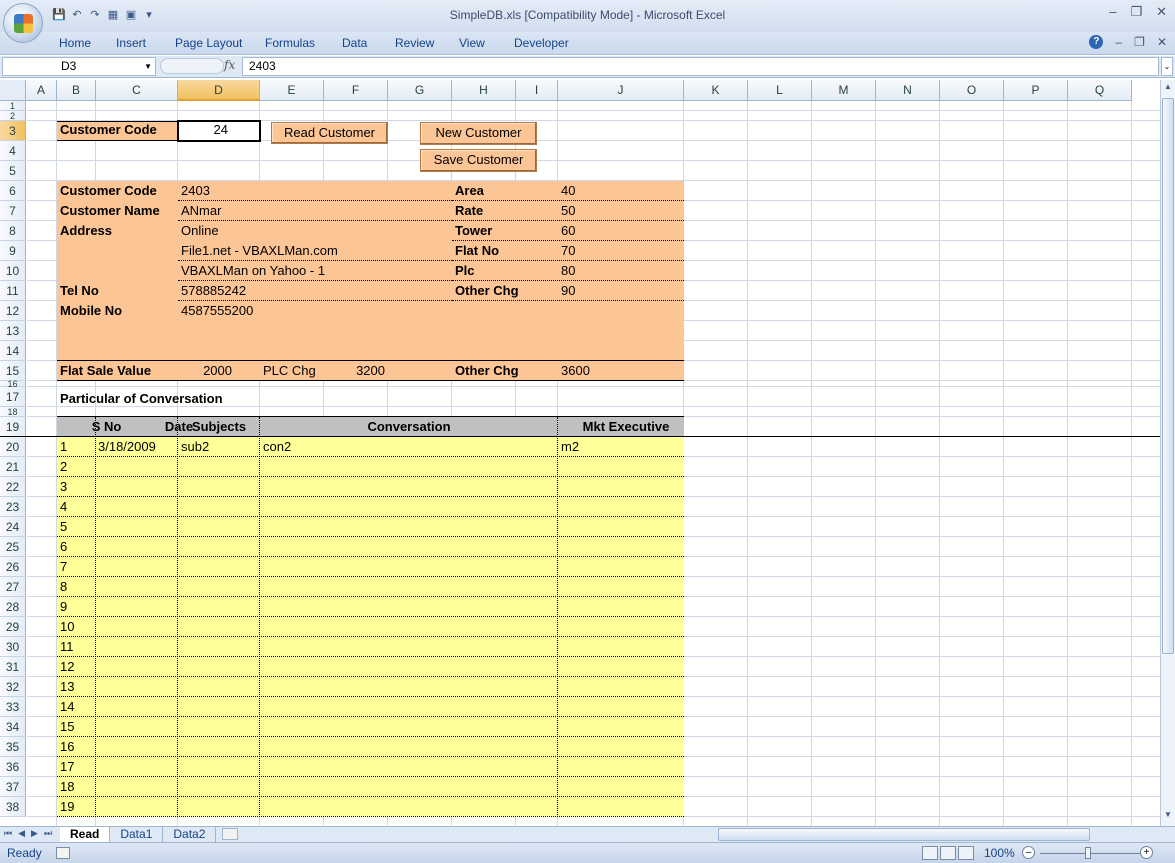 The width and height of the screenshot is (1175, 863). I want to click on table-row-sno: 1, so click(75, 447).